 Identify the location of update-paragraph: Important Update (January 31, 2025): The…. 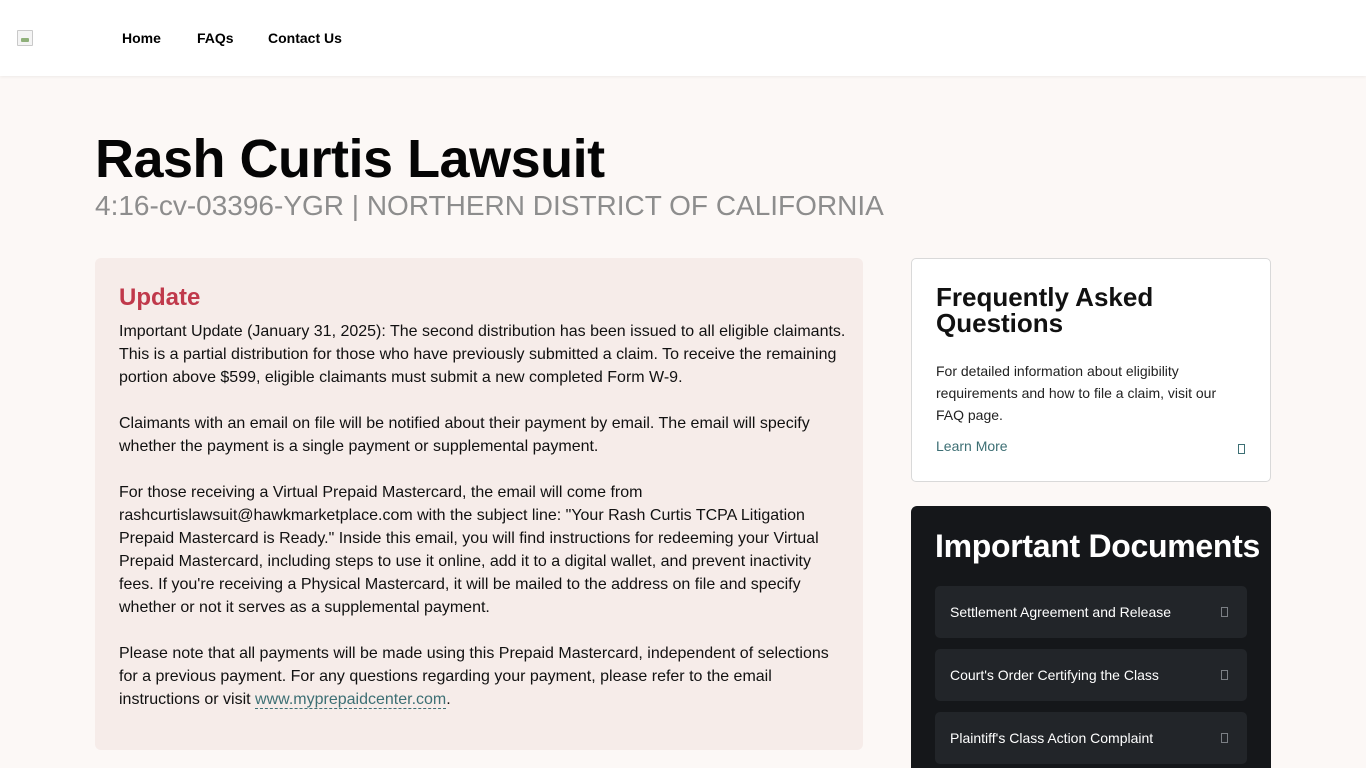
(482, 354).